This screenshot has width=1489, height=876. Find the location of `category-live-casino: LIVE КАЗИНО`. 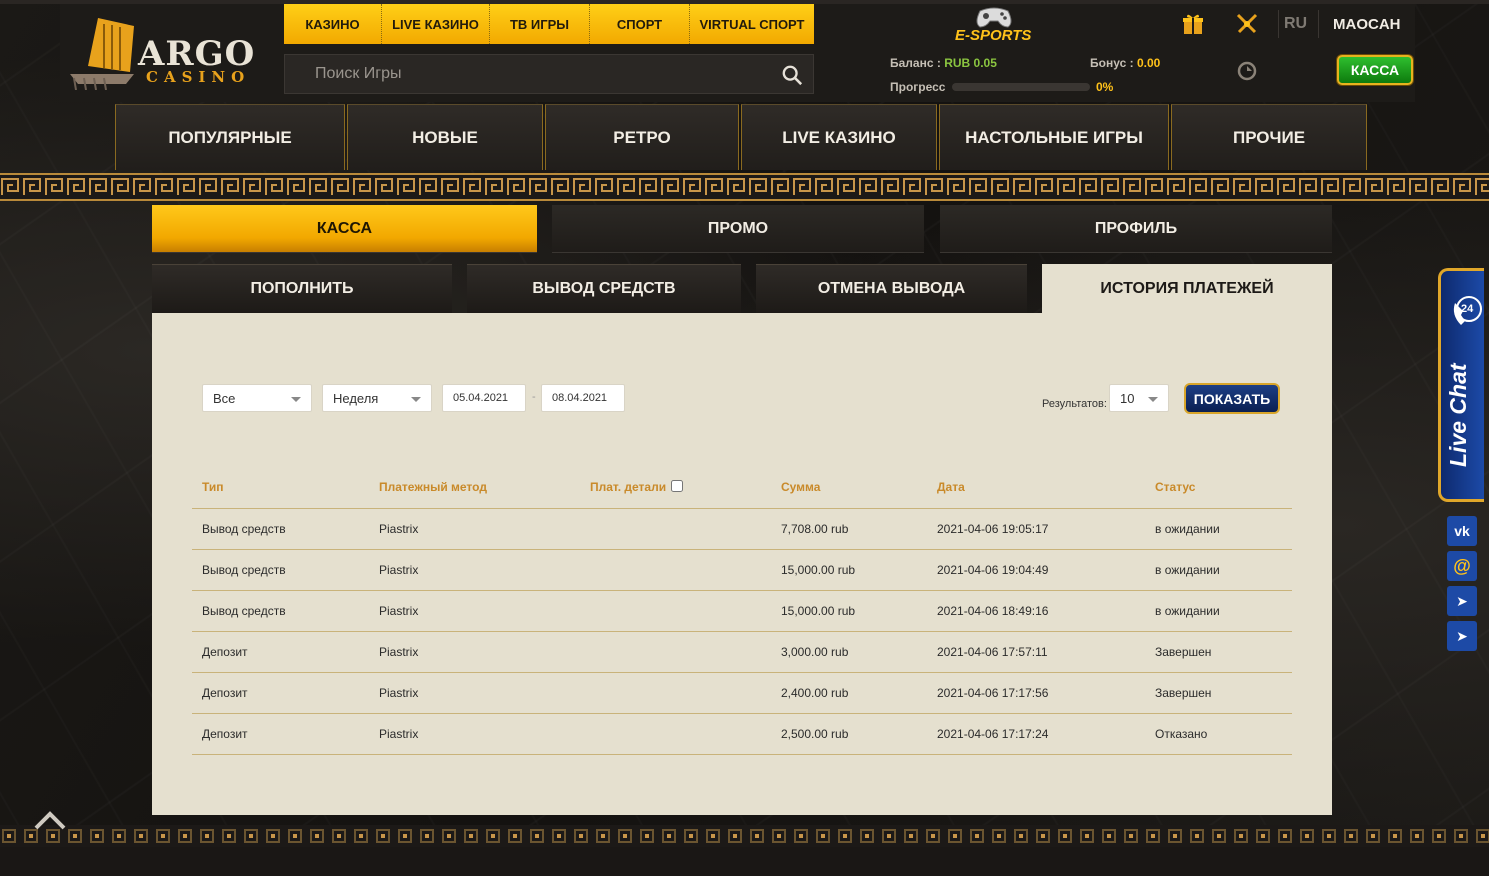

category-live-casino: LIVE КАЗИНО is located at coordinates (839, 137).